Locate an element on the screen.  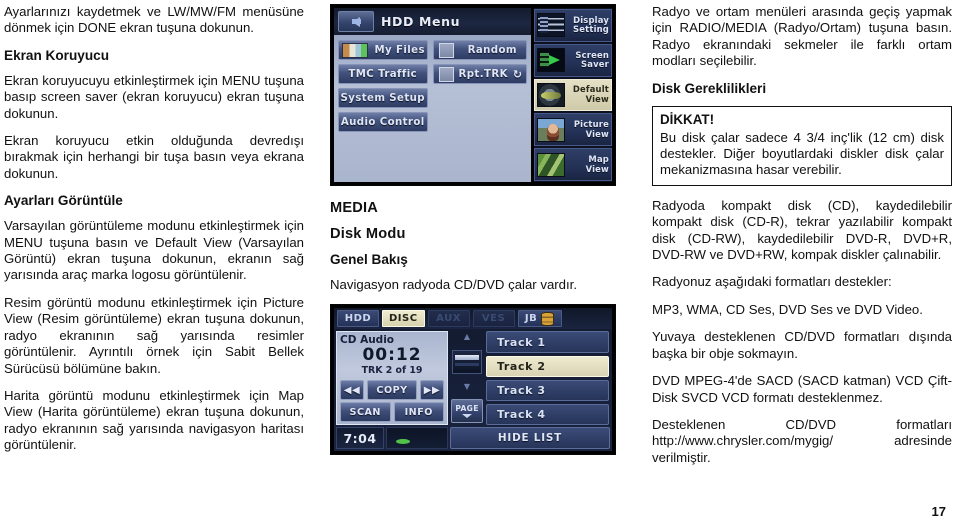
heading-screen-saver: Ekran Koruyucu is located at coordinates (56, 55).